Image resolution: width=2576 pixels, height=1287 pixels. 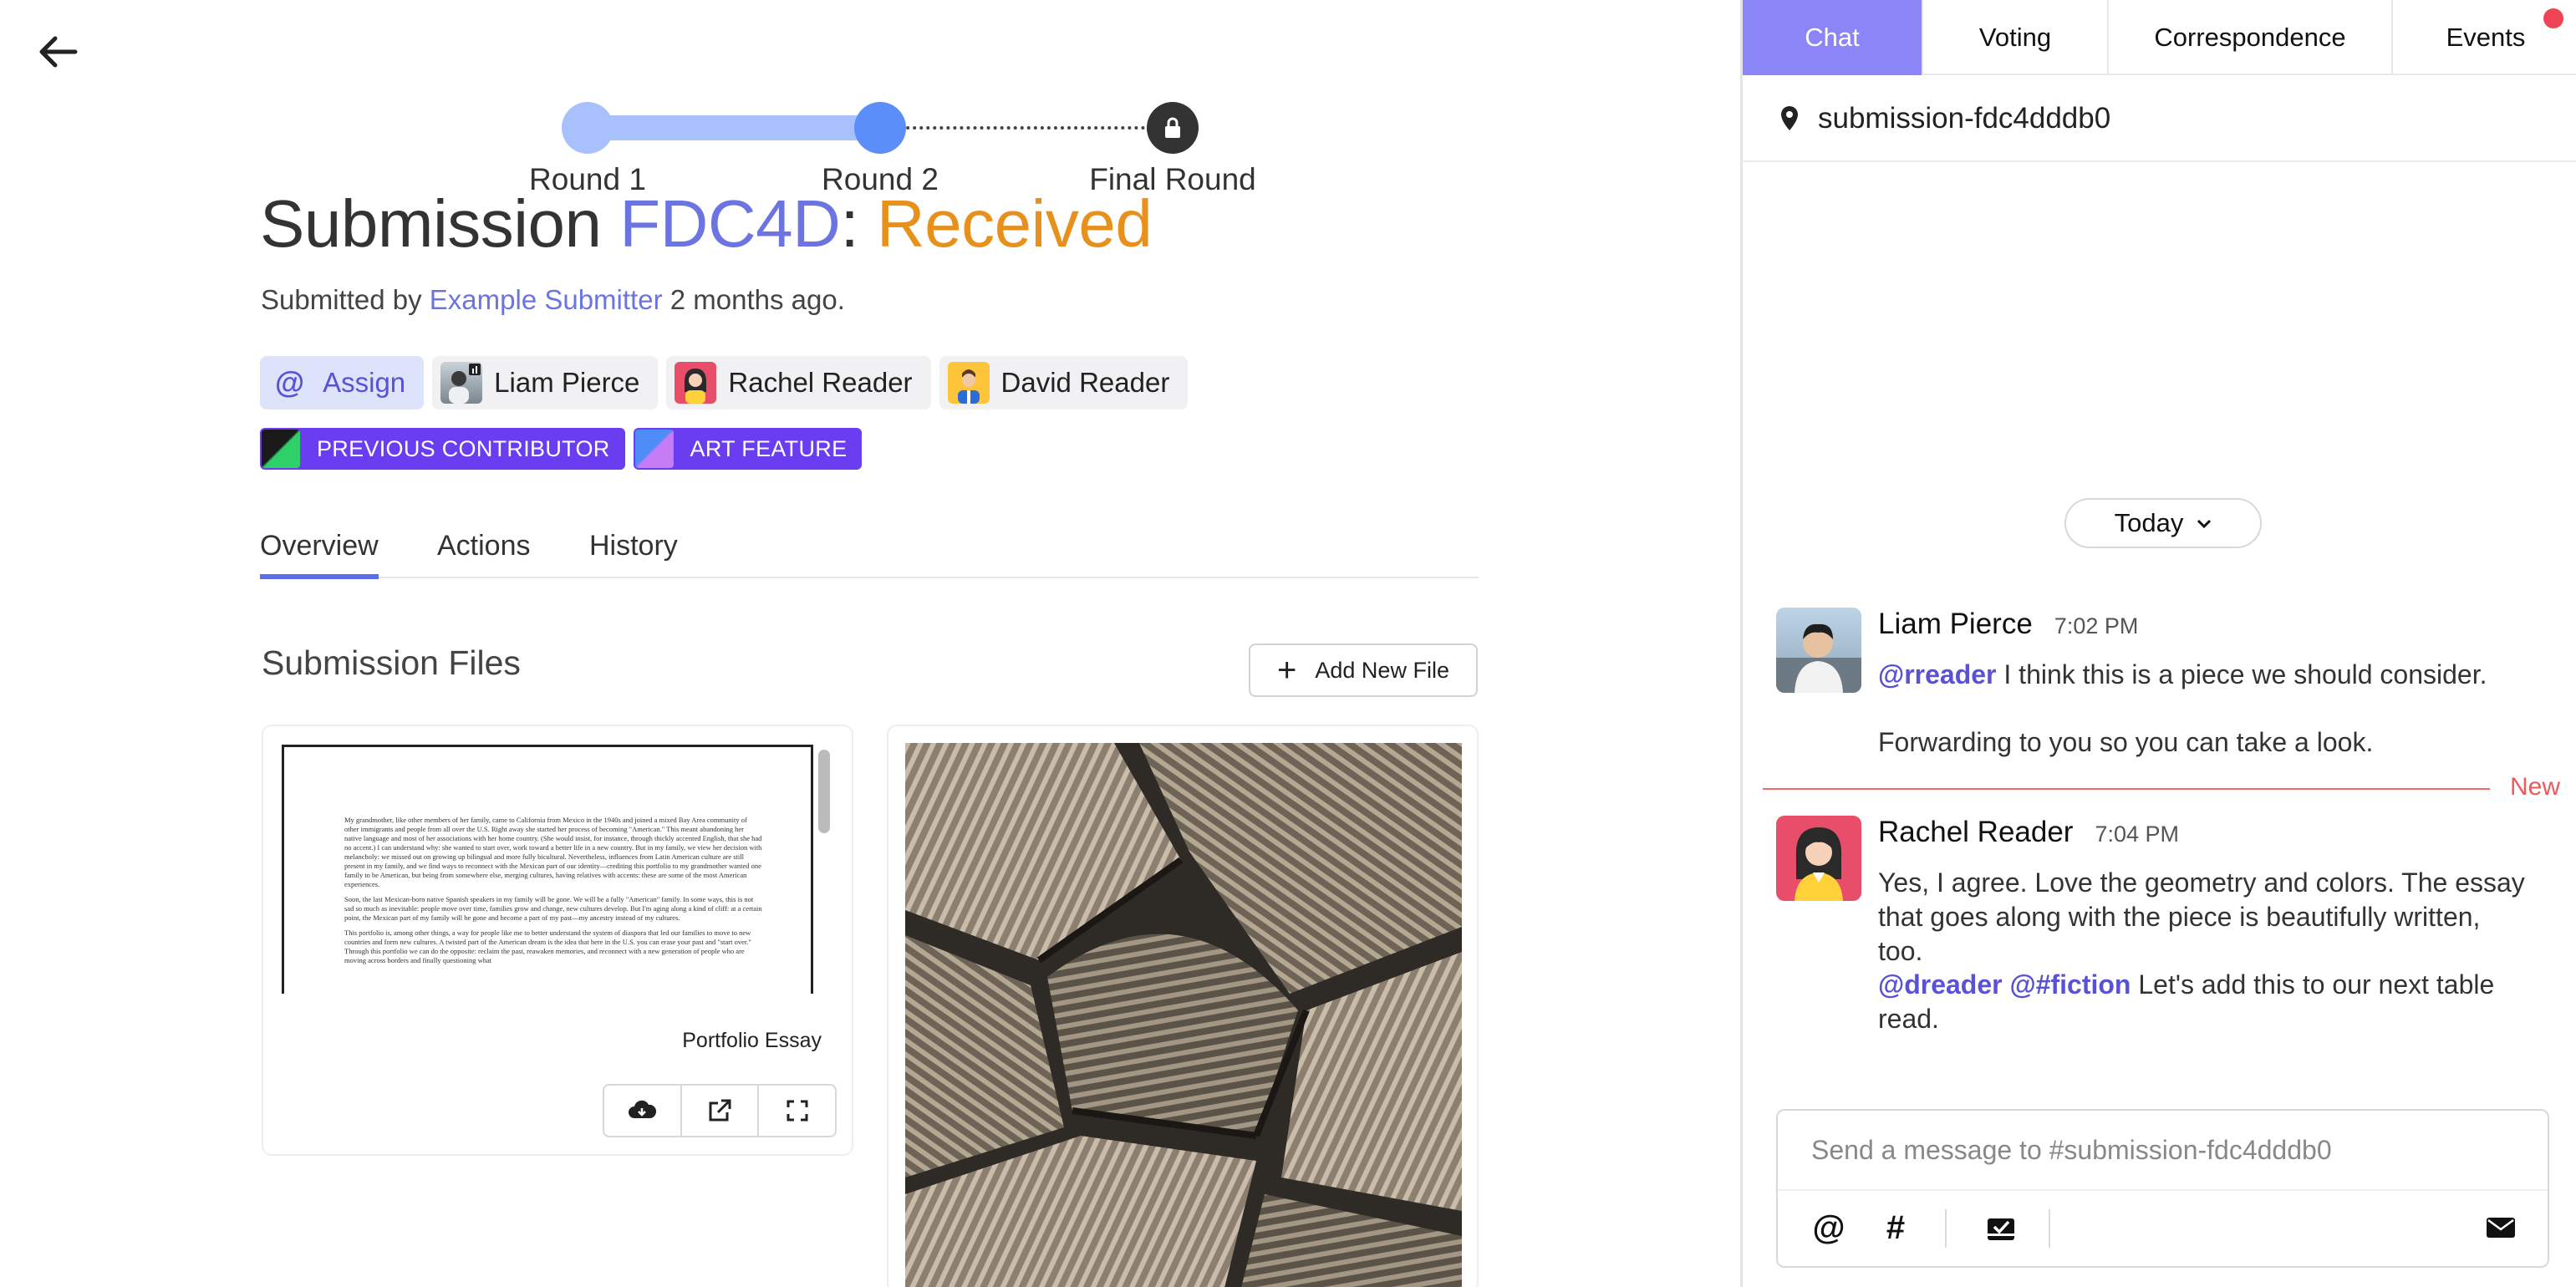 I want to click on user-mention: @dreader, so click(x=1940, y=984).